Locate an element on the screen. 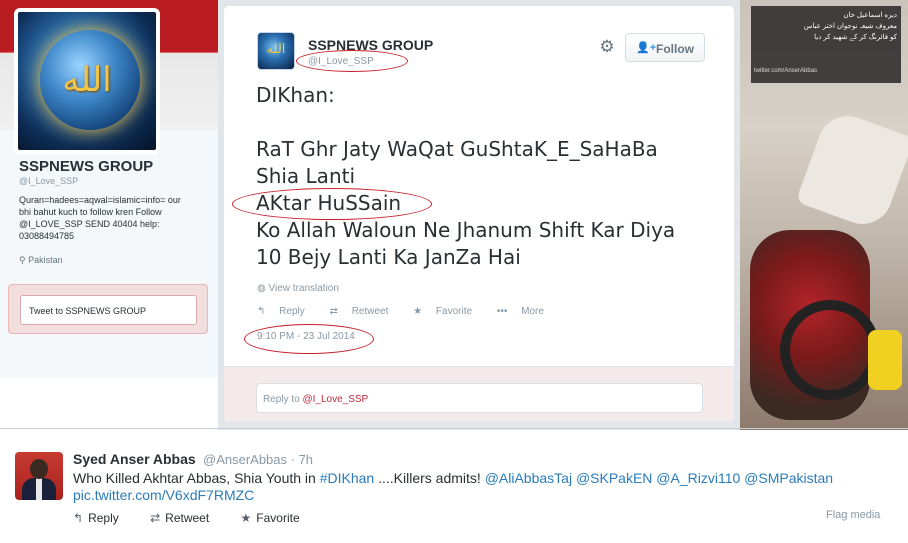 The height and width of the screenshot is (543, 908). view-translation-link: ◍ View translation is located at coordinates (298, 288).